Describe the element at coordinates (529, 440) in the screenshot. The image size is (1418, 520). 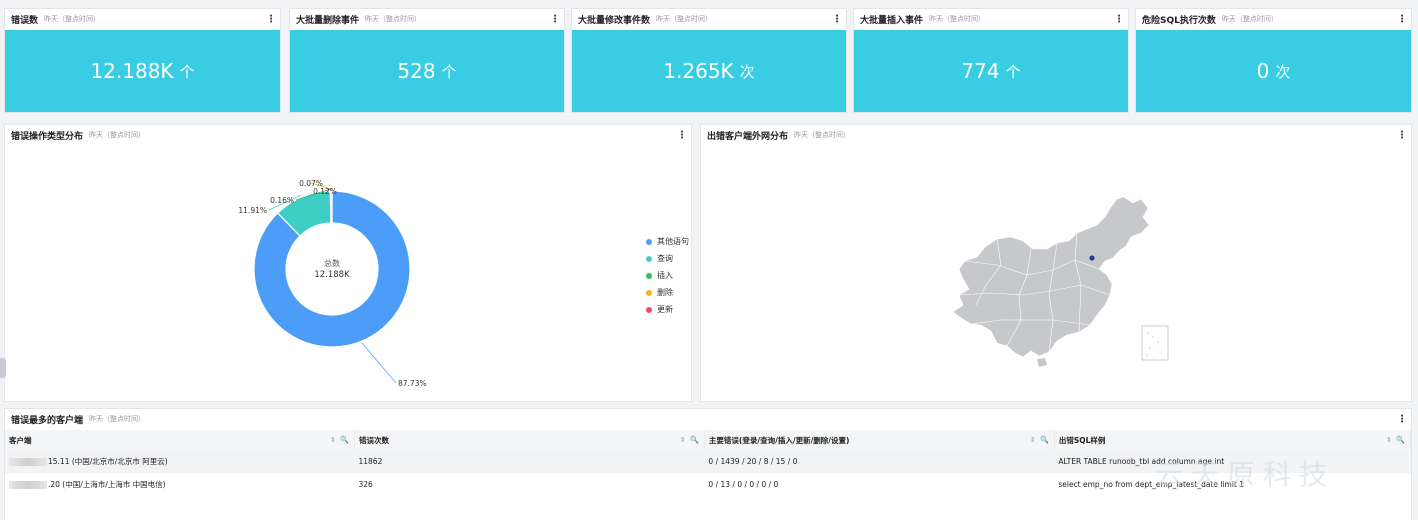
I see `column-header-error-count: 错误次数 ⇕ 🔍` at that location.